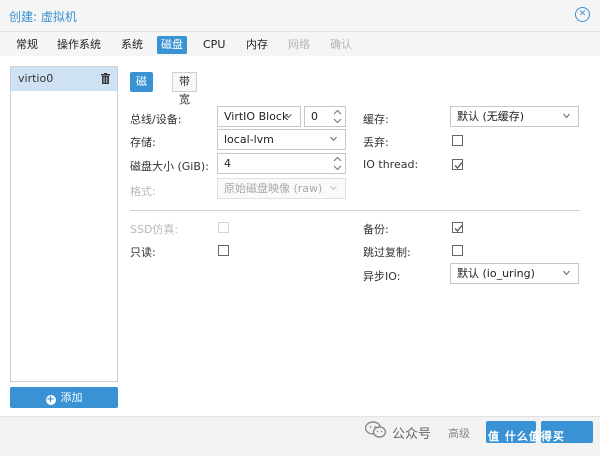 This screenshot has width=600, height=456. Describe the element at coordinates (376, 142) in the screenshot. I see `discard-label: 丢弃:` at that location.